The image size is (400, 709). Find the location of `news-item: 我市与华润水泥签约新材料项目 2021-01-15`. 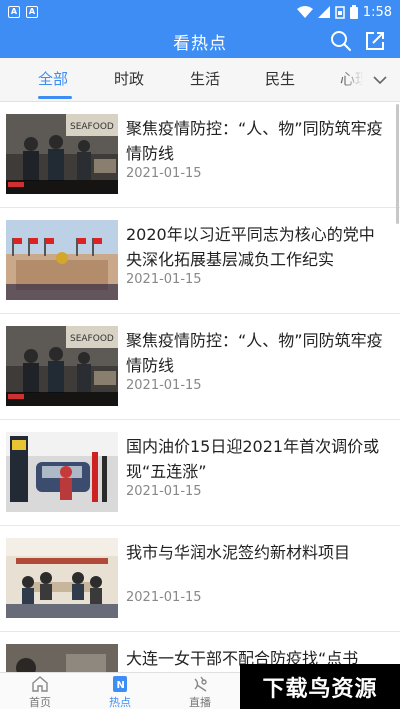

news-item: 我市与华润水泥签约新材料项目 2021-01-15 is located at coordinates (200, 579).